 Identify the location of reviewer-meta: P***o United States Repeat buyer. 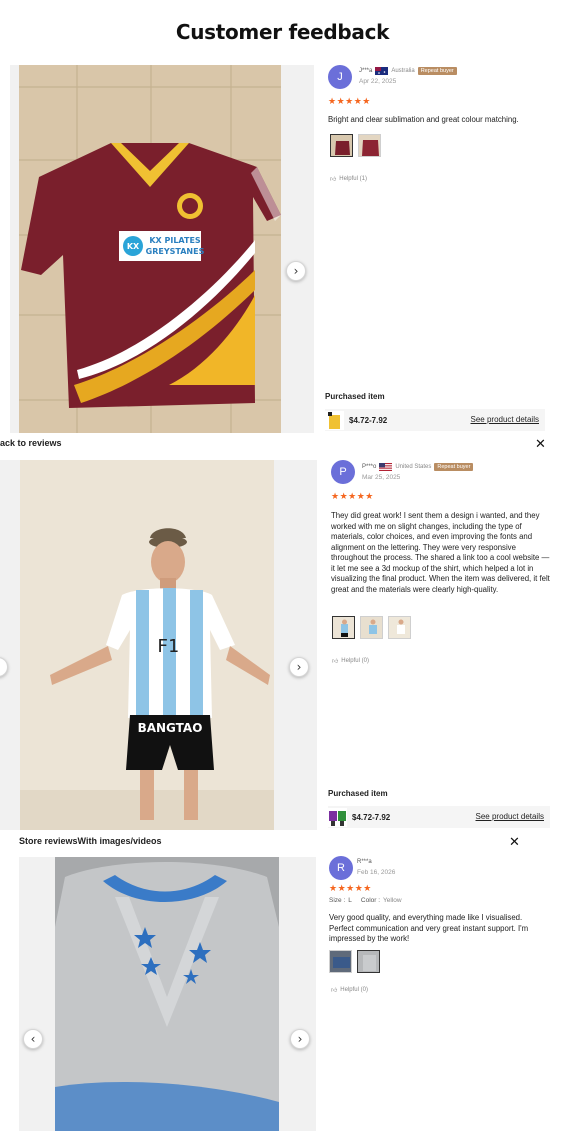
(418, 467).